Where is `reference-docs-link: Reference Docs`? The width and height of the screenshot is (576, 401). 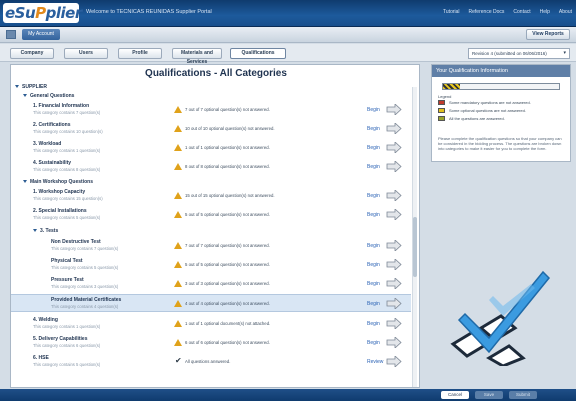
reference-docs-link: Reference Docs is located at coordinates (487, 12).